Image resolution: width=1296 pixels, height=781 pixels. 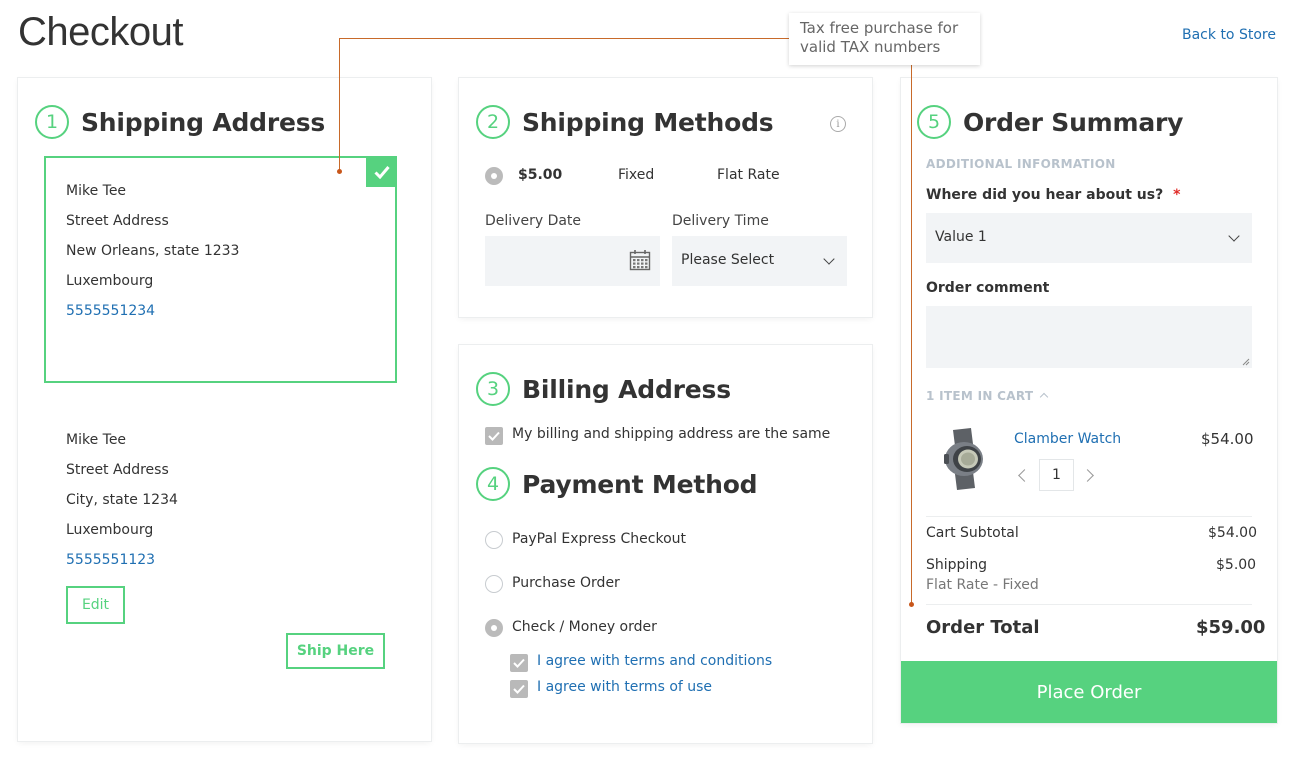 I want to click on shipping-rate-radio, so click(x=494, y=176).